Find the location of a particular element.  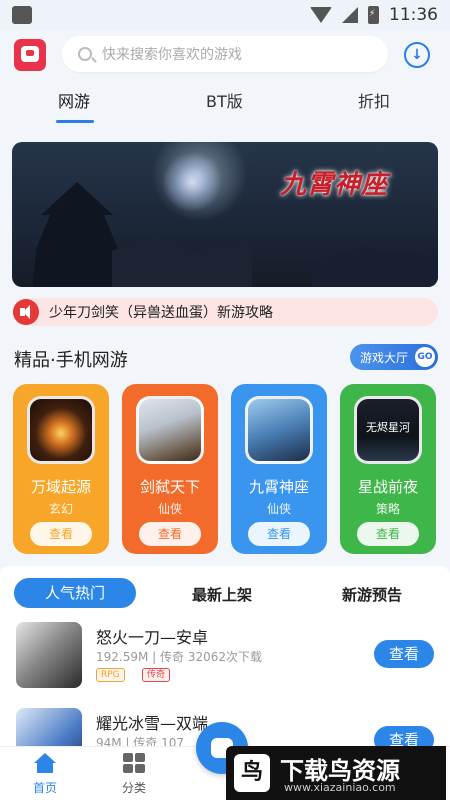

top-tabs: 网游 BT版 折扣 is located at coordinates (225, 106).